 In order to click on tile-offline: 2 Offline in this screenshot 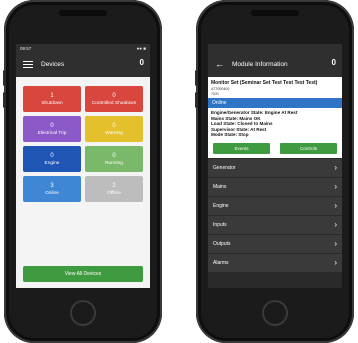, I will do `click(114, 189)`.